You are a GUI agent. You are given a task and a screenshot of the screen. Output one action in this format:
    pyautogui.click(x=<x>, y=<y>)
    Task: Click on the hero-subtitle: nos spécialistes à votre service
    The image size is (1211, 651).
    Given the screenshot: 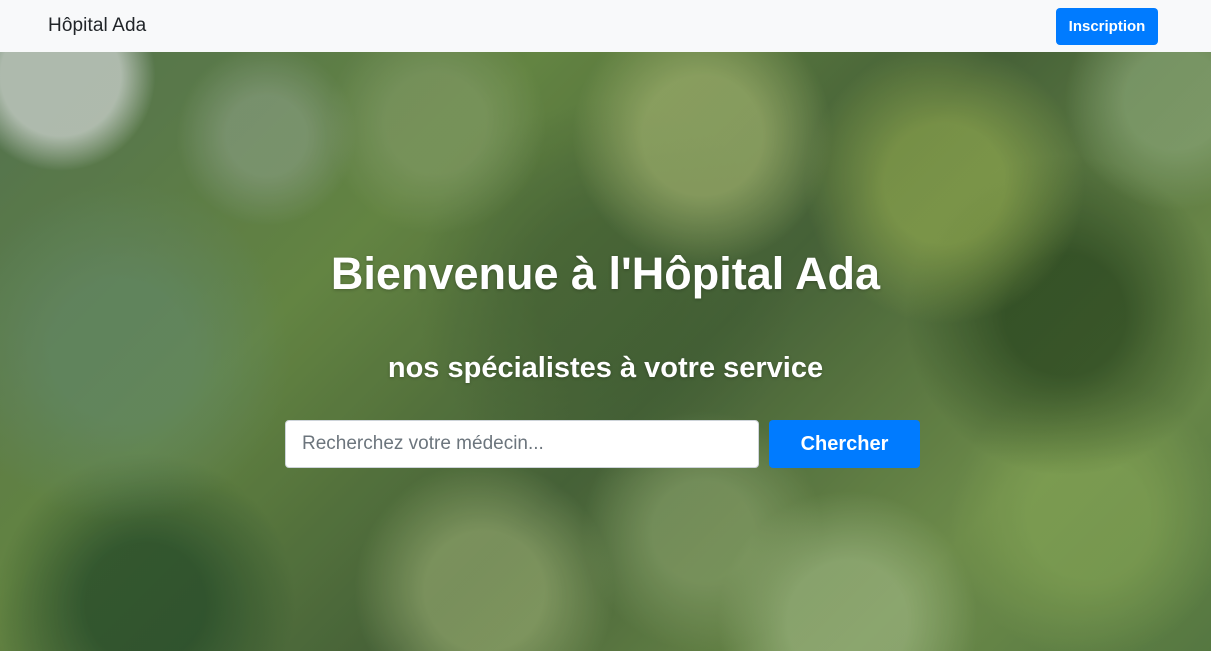 What is the action you would take?
    pyautogui.click(x=605, y=368)
    